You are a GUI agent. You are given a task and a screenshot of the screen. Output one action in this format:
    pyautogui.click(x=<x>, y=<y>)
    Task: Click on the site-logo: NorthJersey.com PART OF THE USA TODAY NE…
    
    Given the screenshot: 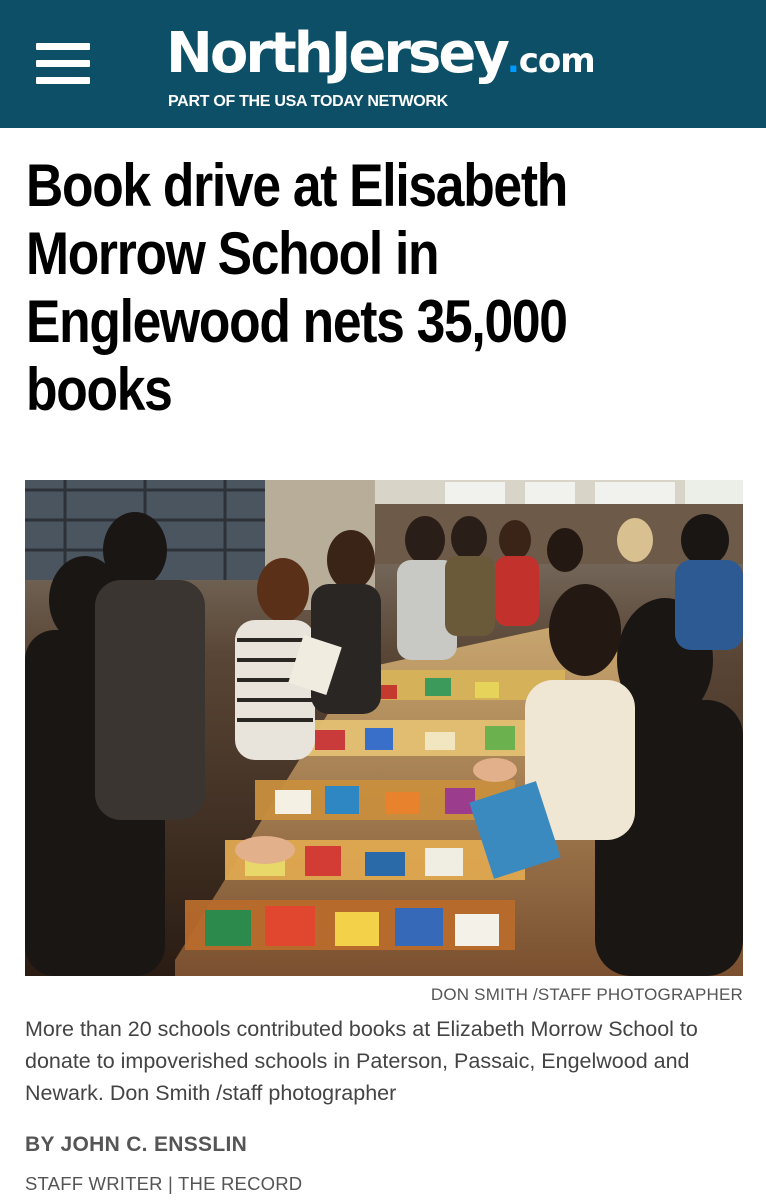 What is the action you would take?
    pyautogui.click(x=416, y=67)
    